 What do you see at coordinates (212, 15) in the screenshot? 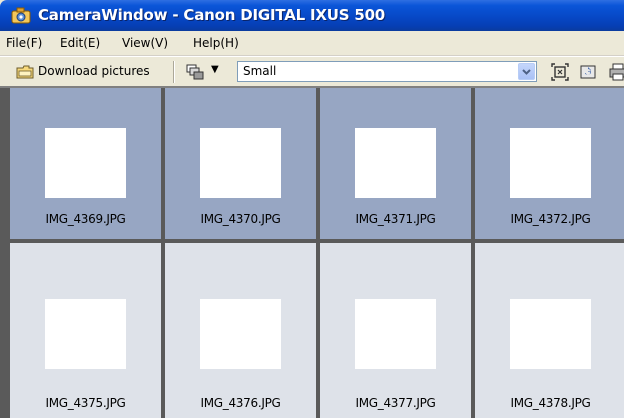
I see `window-title: CameraWindow - Canon DIGITAL IXUS 500` at bounding box center [212, 15].